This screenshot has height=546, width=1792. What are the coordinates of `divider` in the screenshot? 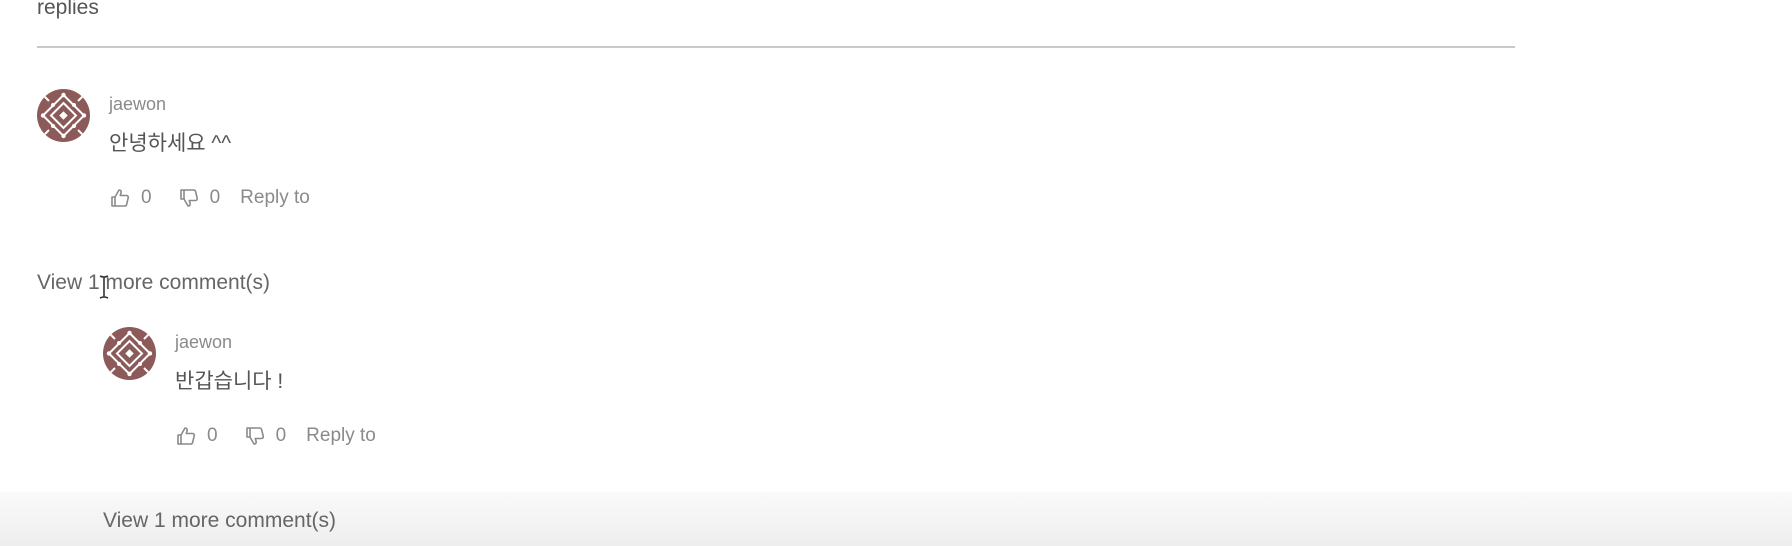 It's located at (776, 47).